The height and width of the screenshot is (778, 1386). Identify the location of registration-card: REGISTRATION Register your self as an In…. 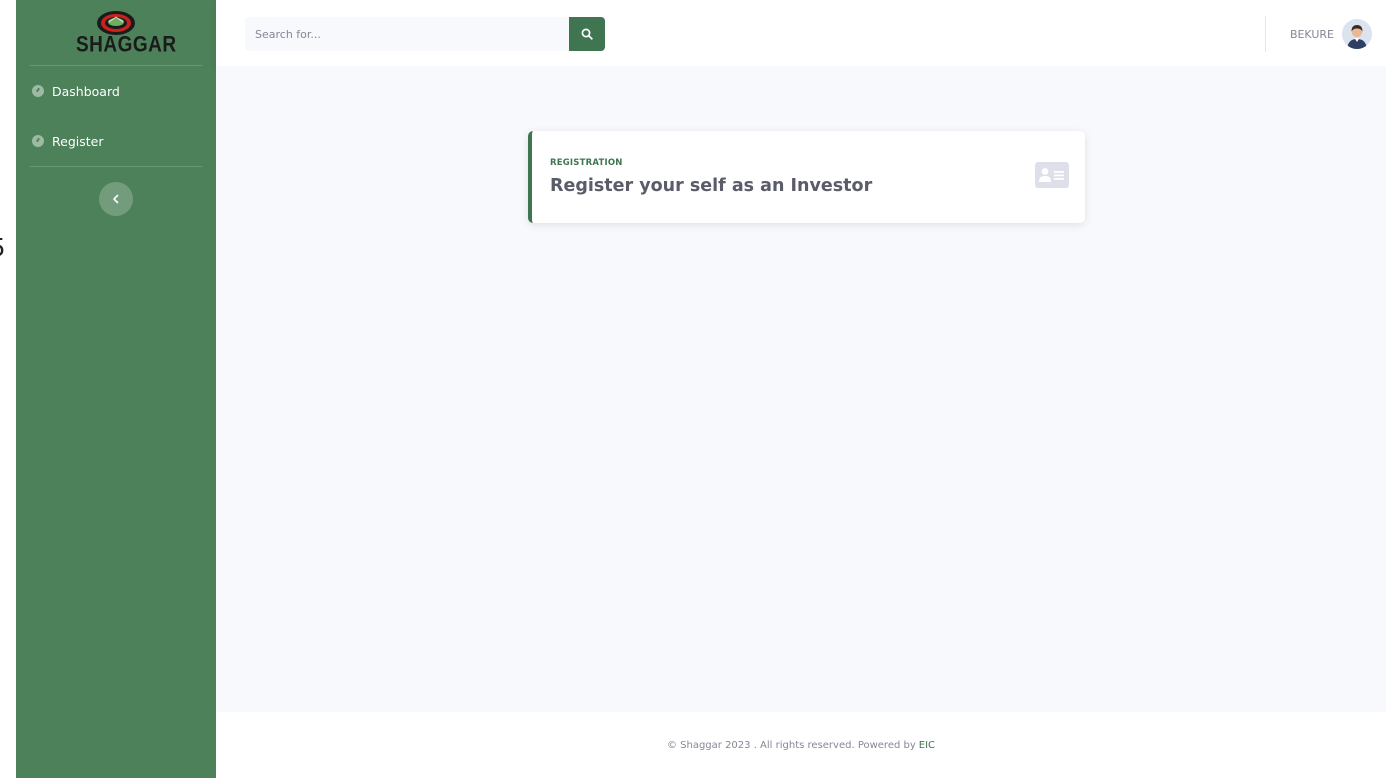
(806, 177).